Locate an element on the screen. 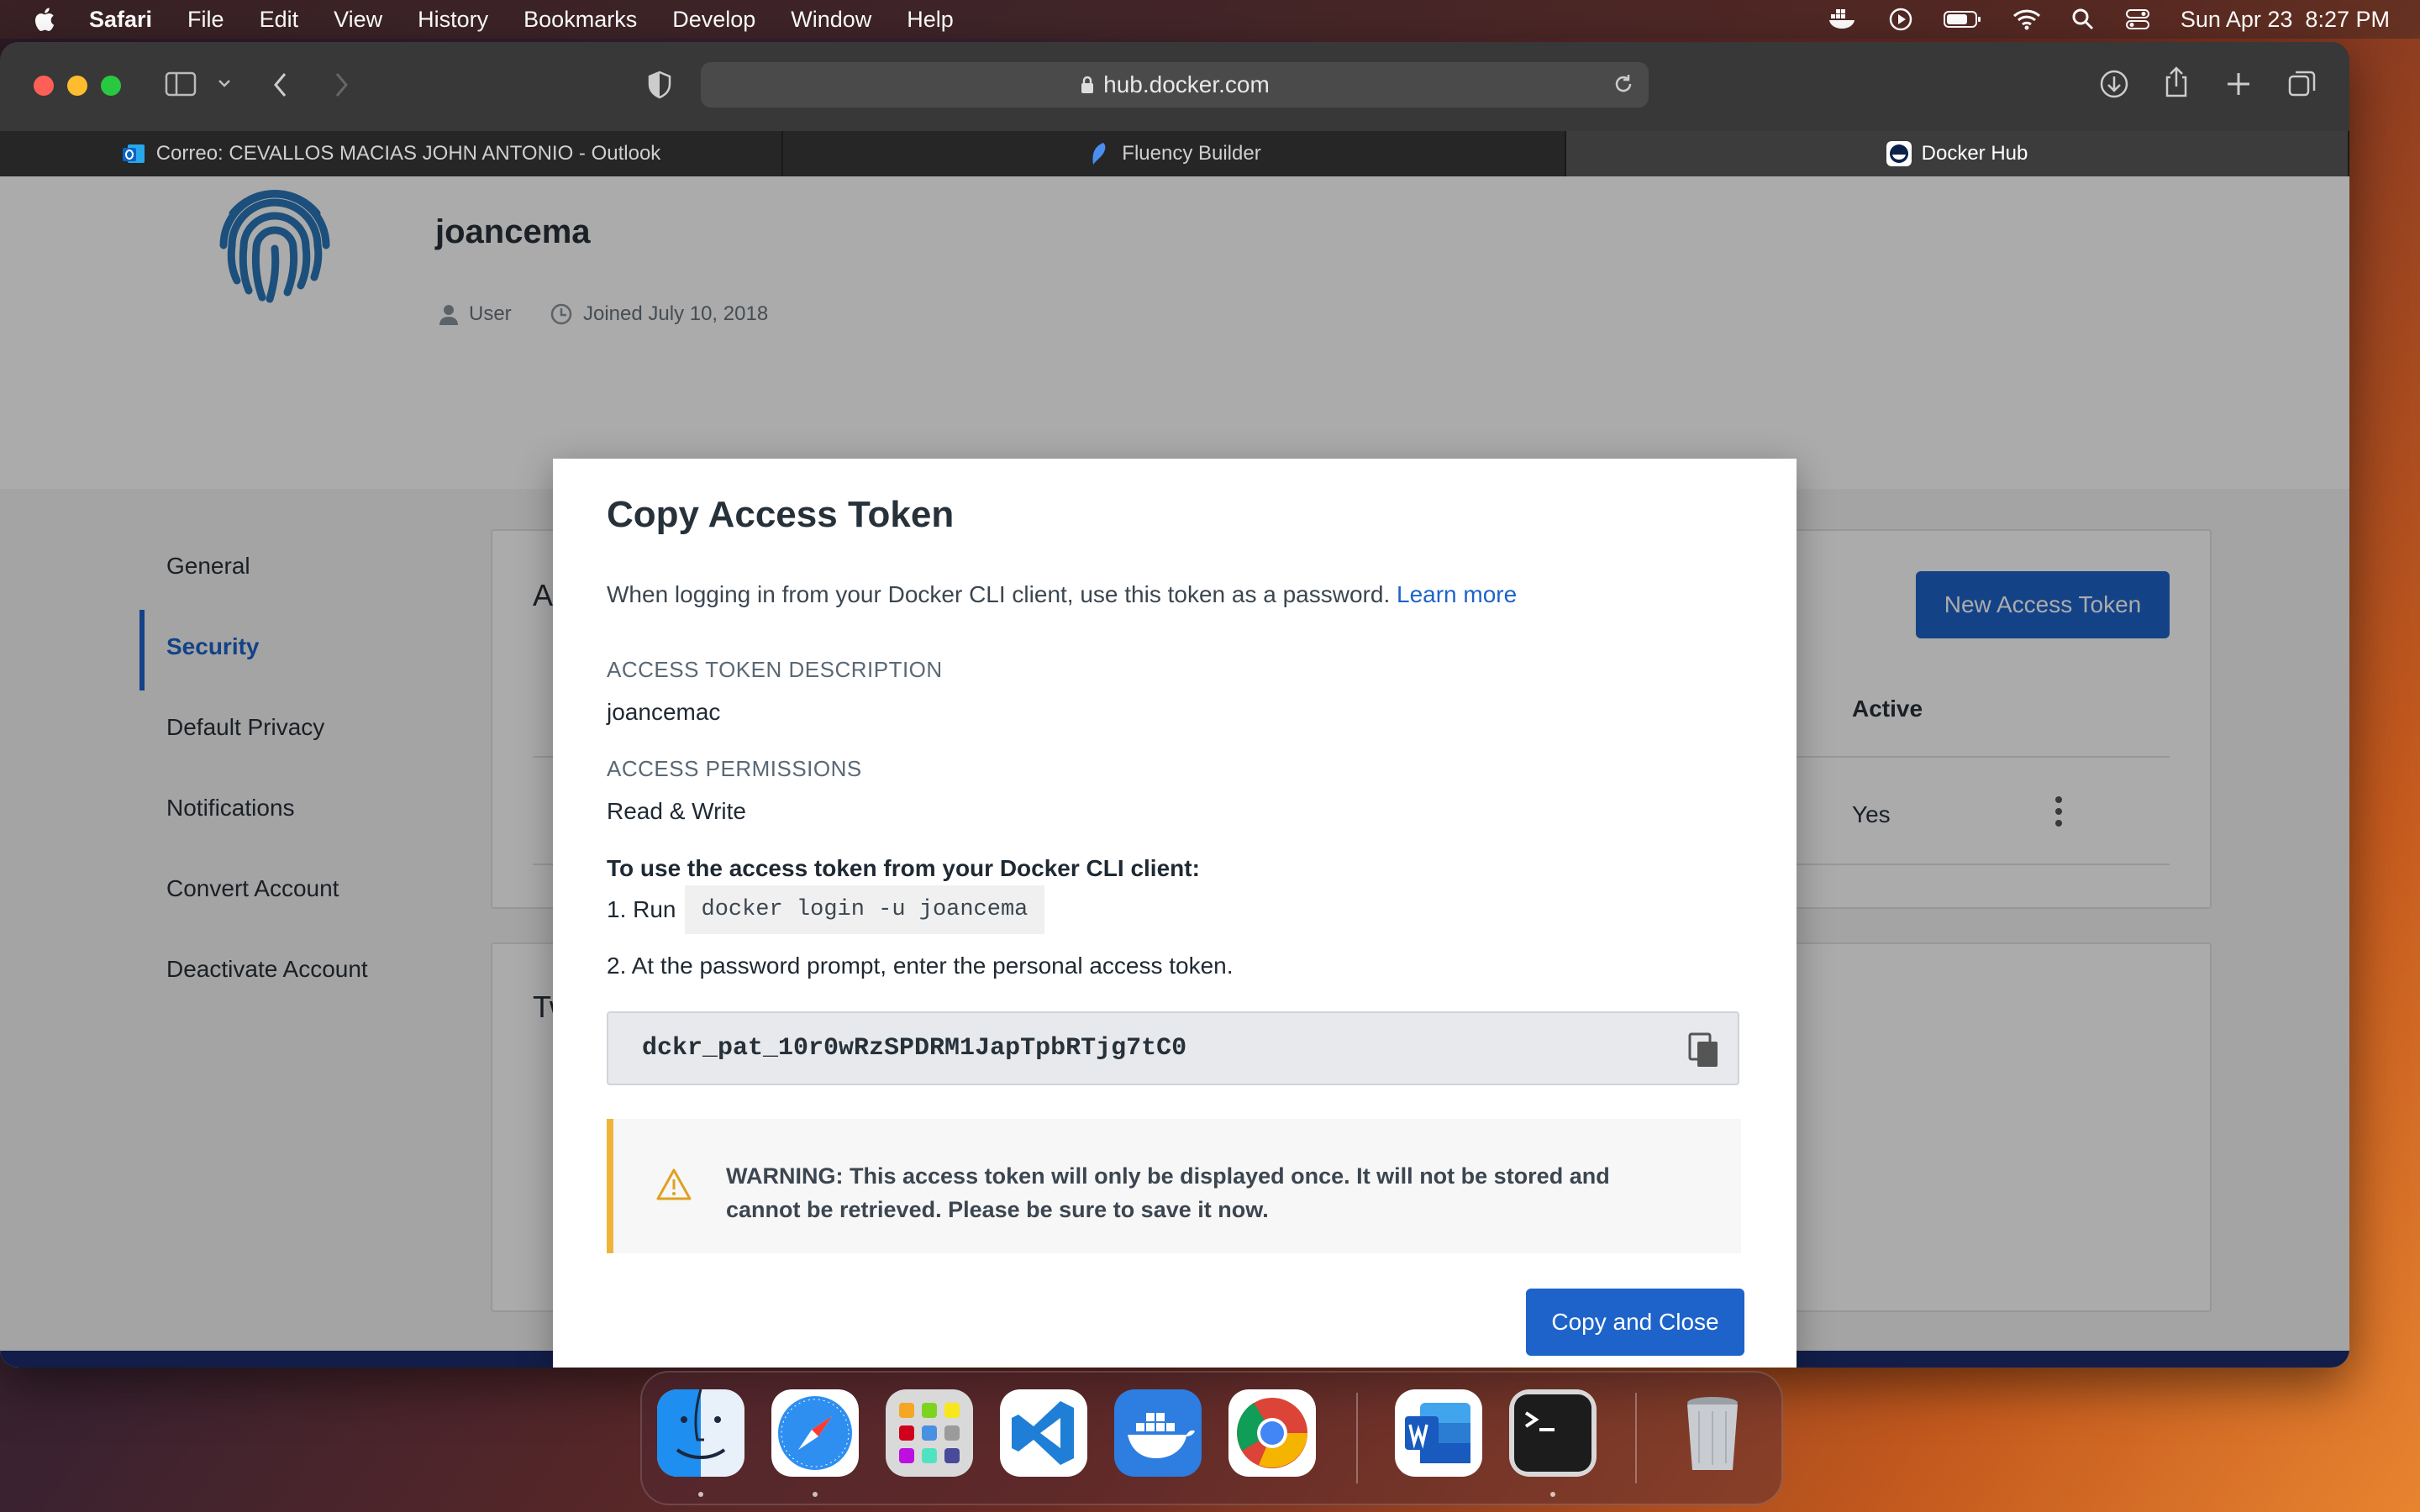 The height and width of the screenshot is (1512, 2420). menu-app-name: Safari is located at coordinates (120, 20).